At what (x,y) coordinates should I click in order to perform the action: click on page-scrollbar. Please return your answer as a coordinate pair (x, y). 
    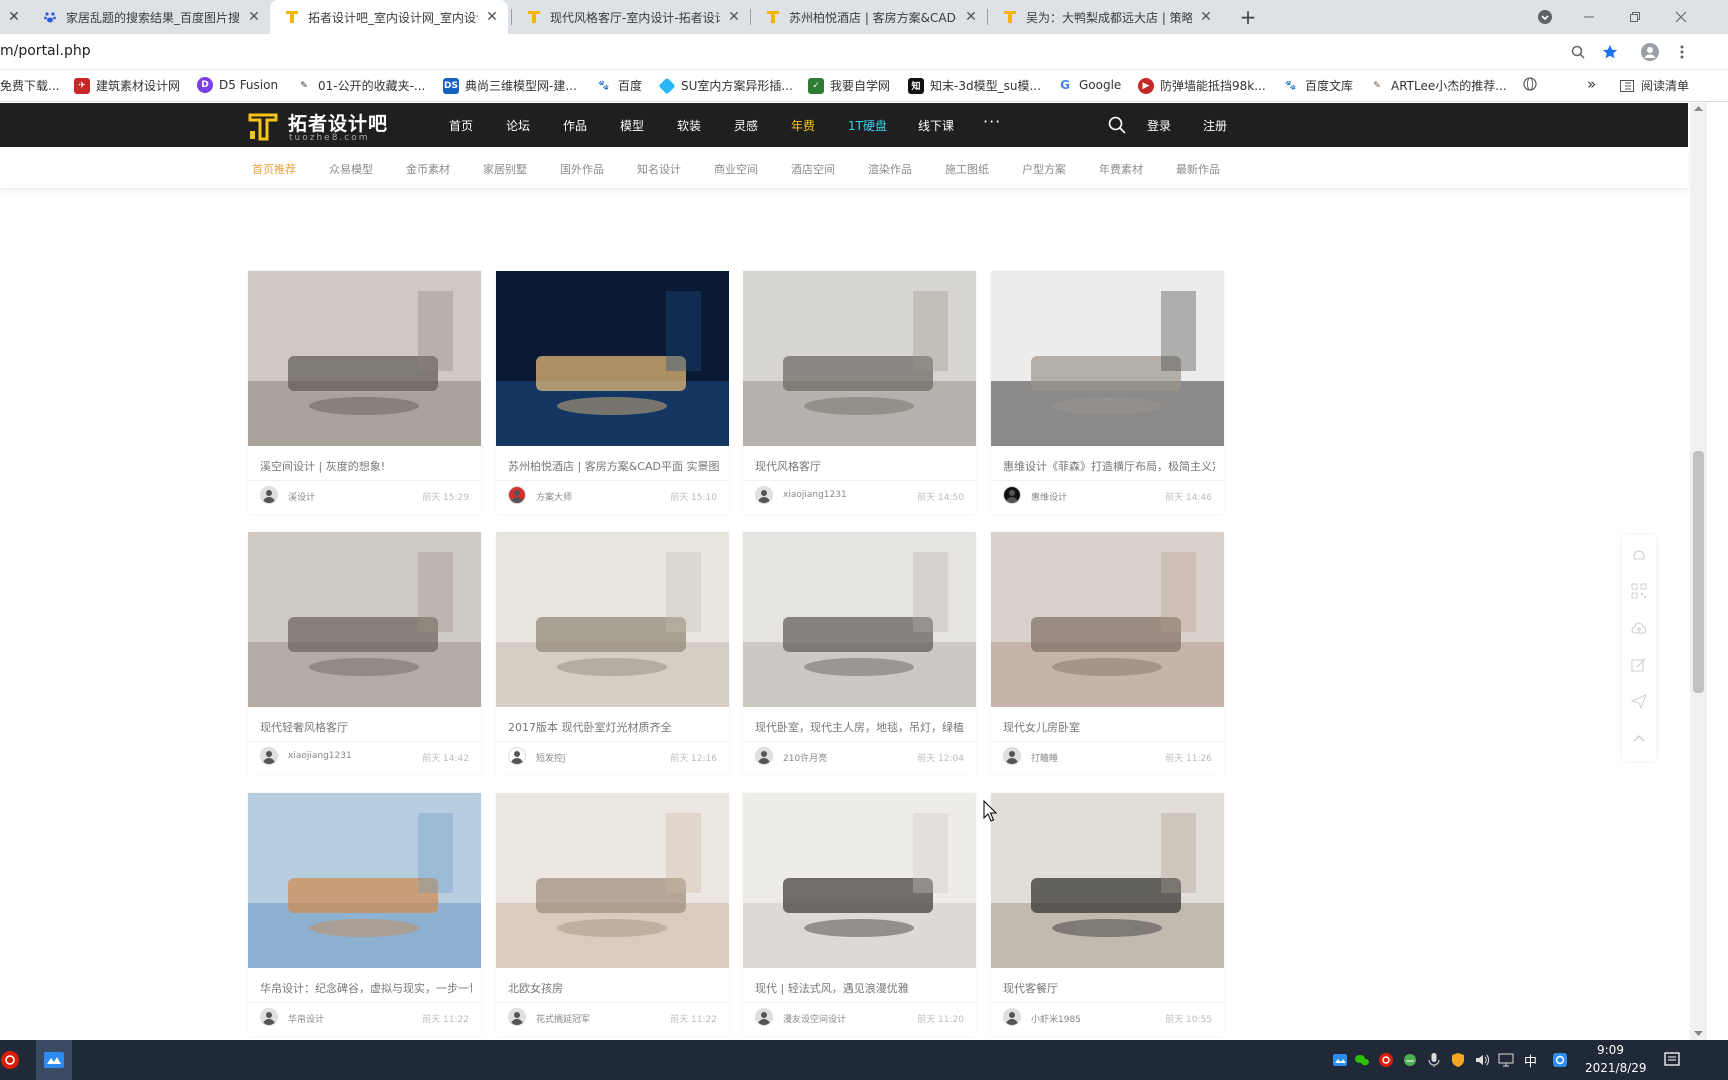
    Looking at the image, I should click on (1698, 571).